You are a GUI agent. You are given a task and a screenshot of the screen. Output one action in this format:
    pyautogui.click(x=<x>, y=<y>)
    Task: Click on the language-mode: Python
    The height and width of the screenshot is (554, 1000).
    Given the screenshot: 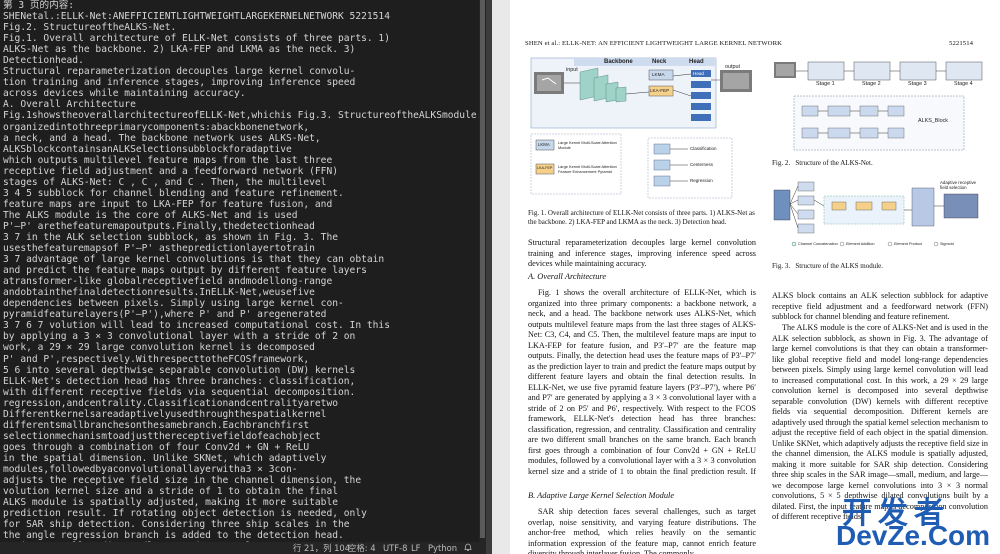 What is the action you would take?
    pyautogui.click(x=442, y=548)
    